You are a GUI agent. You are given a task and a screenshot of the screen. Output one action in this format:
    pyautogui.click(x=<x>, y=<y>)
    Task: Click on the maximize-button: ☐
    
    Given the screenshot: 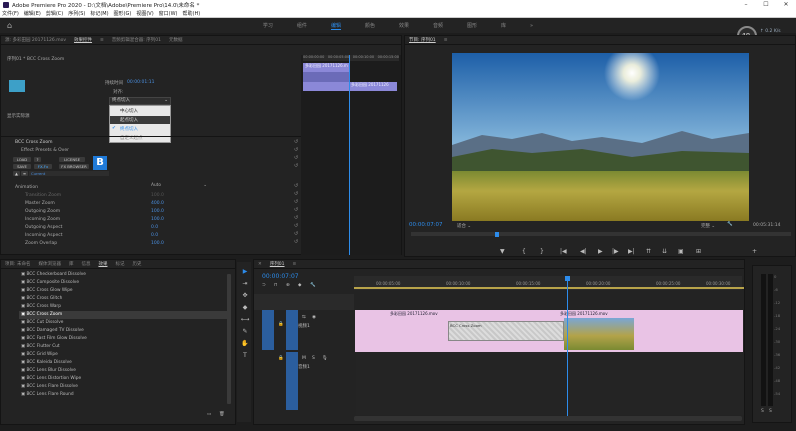 What is the action you would take?
    pyautogui.click(x=766, y=4)
    